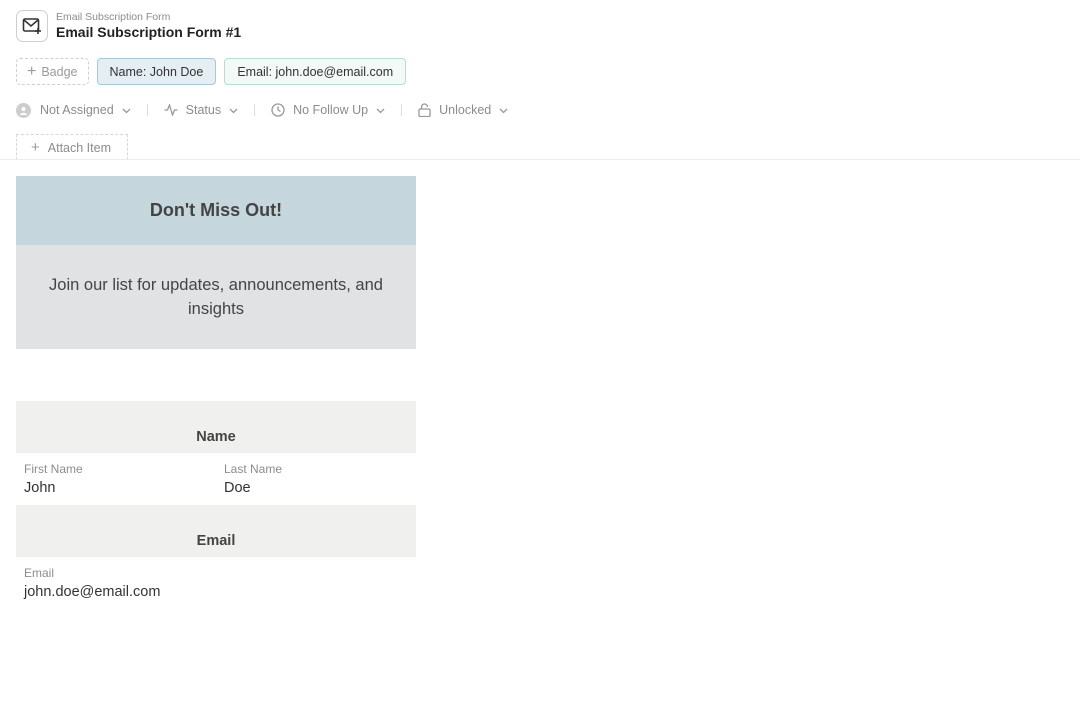  Describe the element at coordinates (53, 469) in the screenshot. I see `first-name-label: First Name` at that location.